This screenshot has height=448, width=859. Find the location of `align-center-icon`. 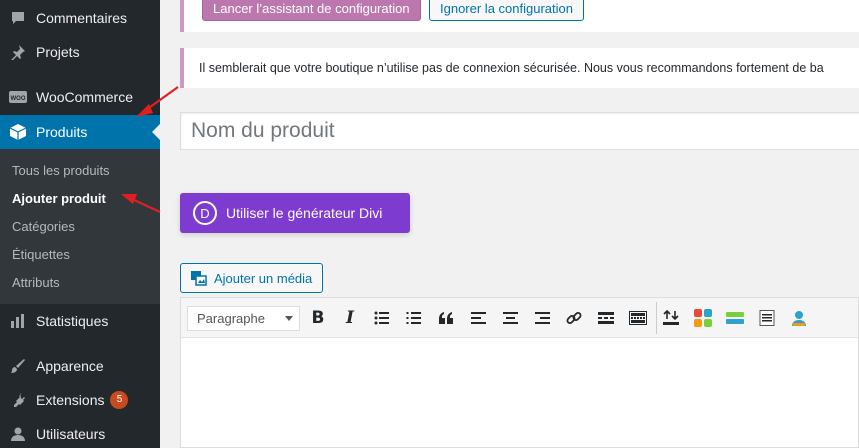

align-center-icon is located at coordinates (510, 318).